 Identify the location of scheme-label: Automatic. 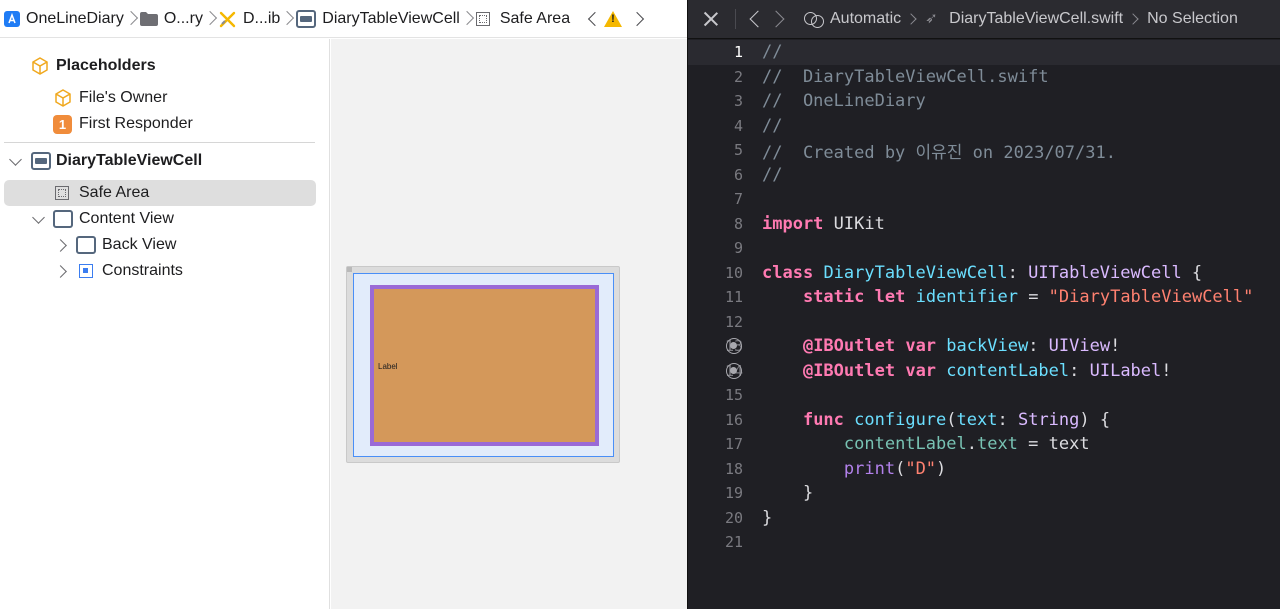
(865, 19).